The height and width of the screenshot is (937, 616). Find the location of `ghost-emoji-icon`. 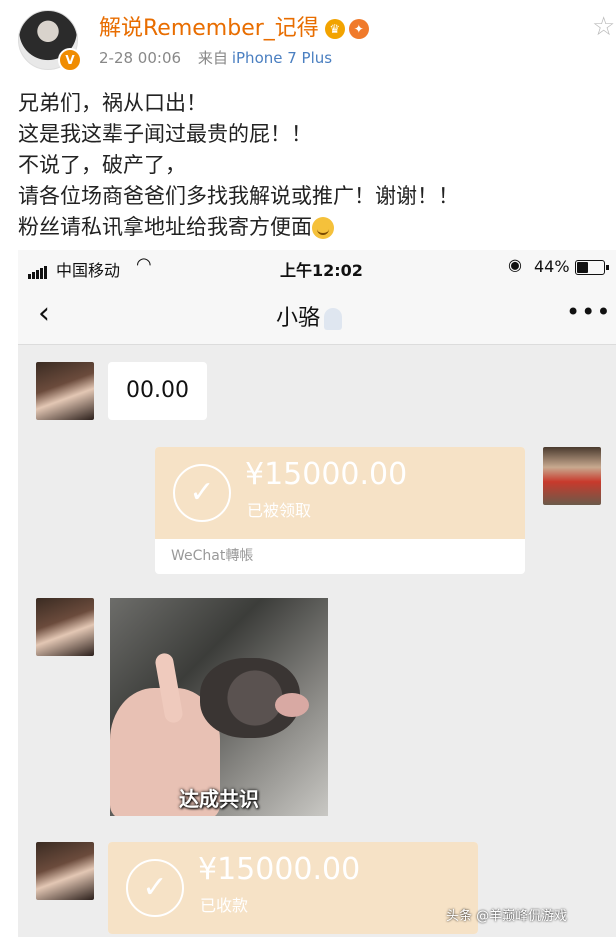

ghost-emoji-icon is located at coordinates (333, 319).